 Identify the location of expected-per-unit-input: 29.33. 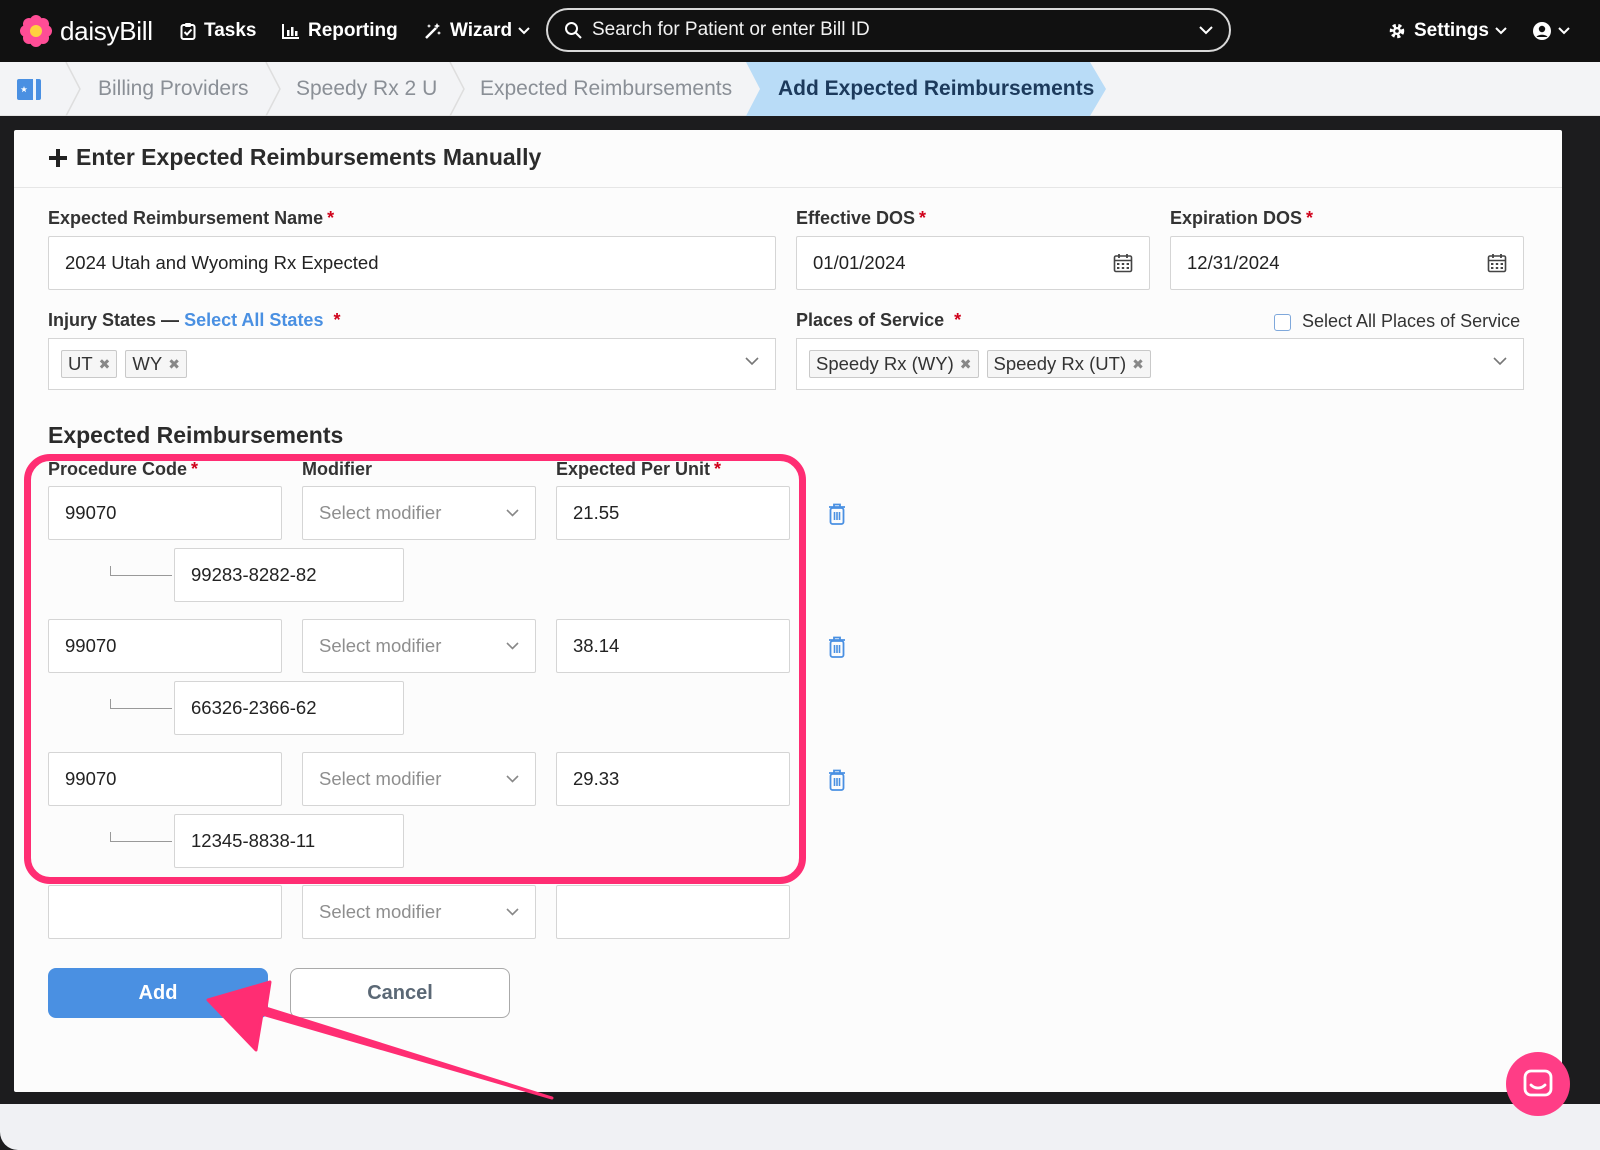
(673, 779).